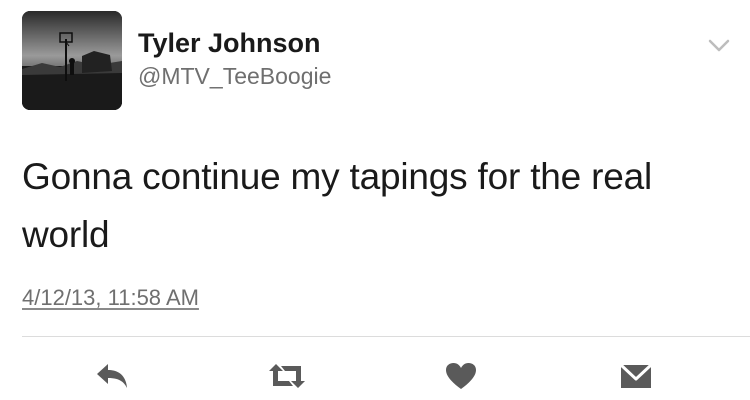  I want to click on envelope-icon, so click(636, 375).